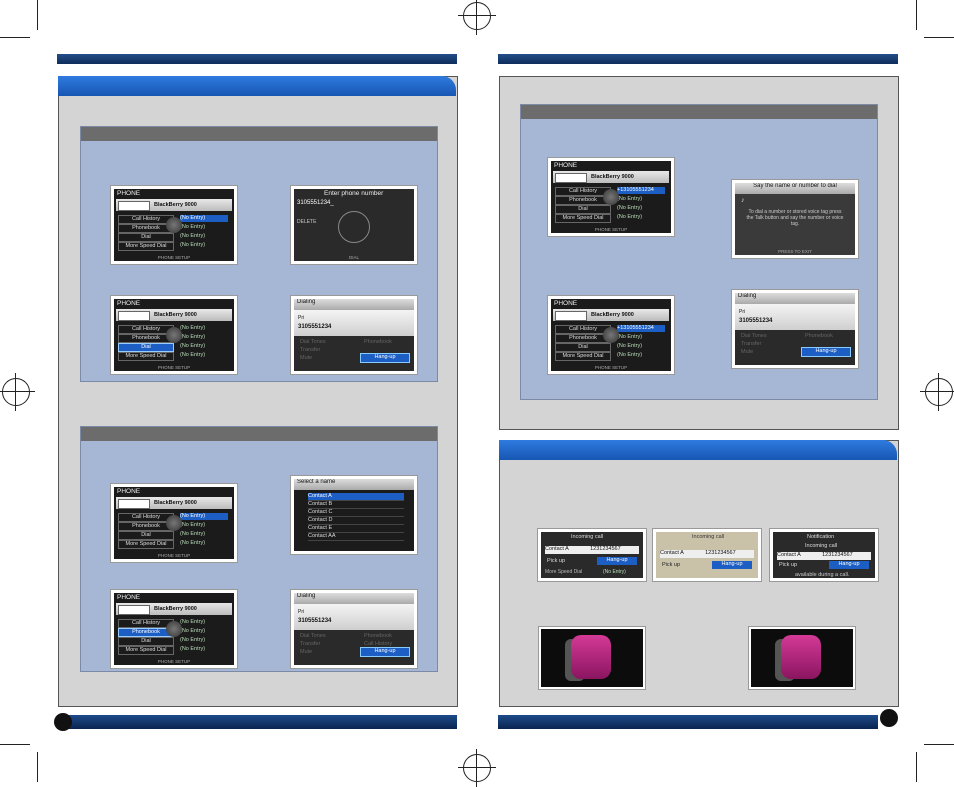 The width and height of the screenshot is (954, 787). Describe the element at coordinates (356, 513) in the screenshot. I see `contact-item: Contact C` at that location.